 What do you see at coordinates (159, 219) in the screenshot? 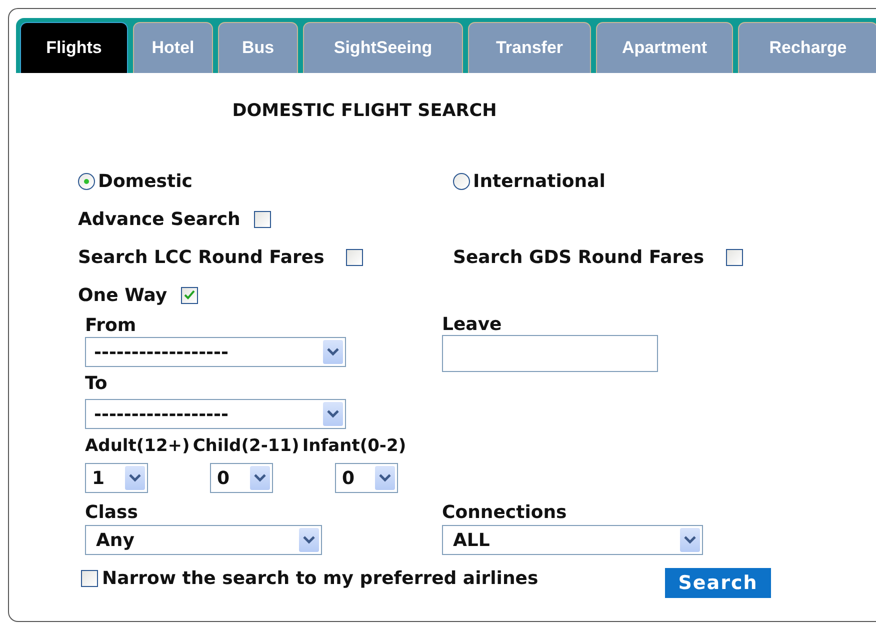
I see `checkbox-label: Advance Search` at bounding box center [159, 219].